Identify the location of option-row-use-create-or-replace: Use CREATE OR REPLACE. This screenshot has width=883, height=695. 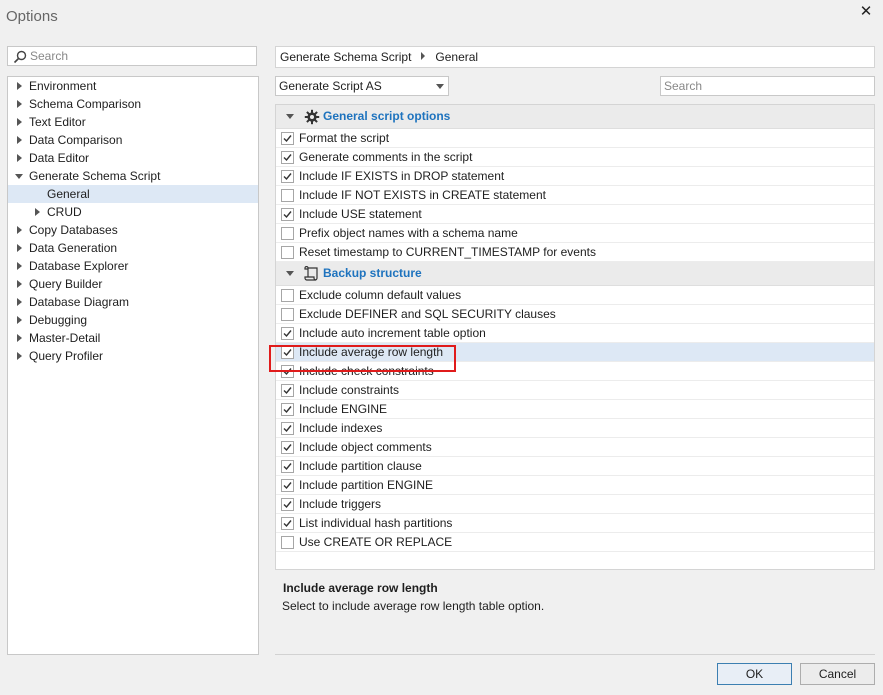
(575, 542).